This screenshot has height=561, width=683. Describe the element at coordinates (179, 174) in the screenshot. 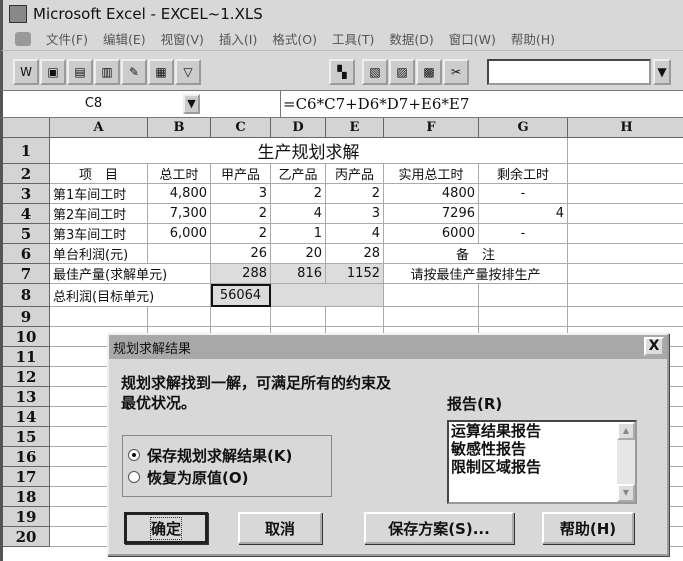

I see `column-label: 总工时` at that location.